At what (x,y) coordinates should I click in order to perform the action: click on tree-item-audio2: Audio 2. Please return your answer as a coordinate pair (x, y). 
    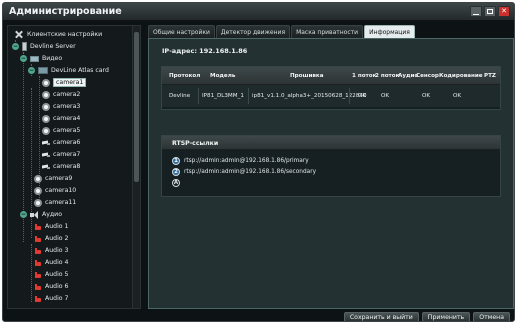
    Looking at the image, I should click on (51, 238).